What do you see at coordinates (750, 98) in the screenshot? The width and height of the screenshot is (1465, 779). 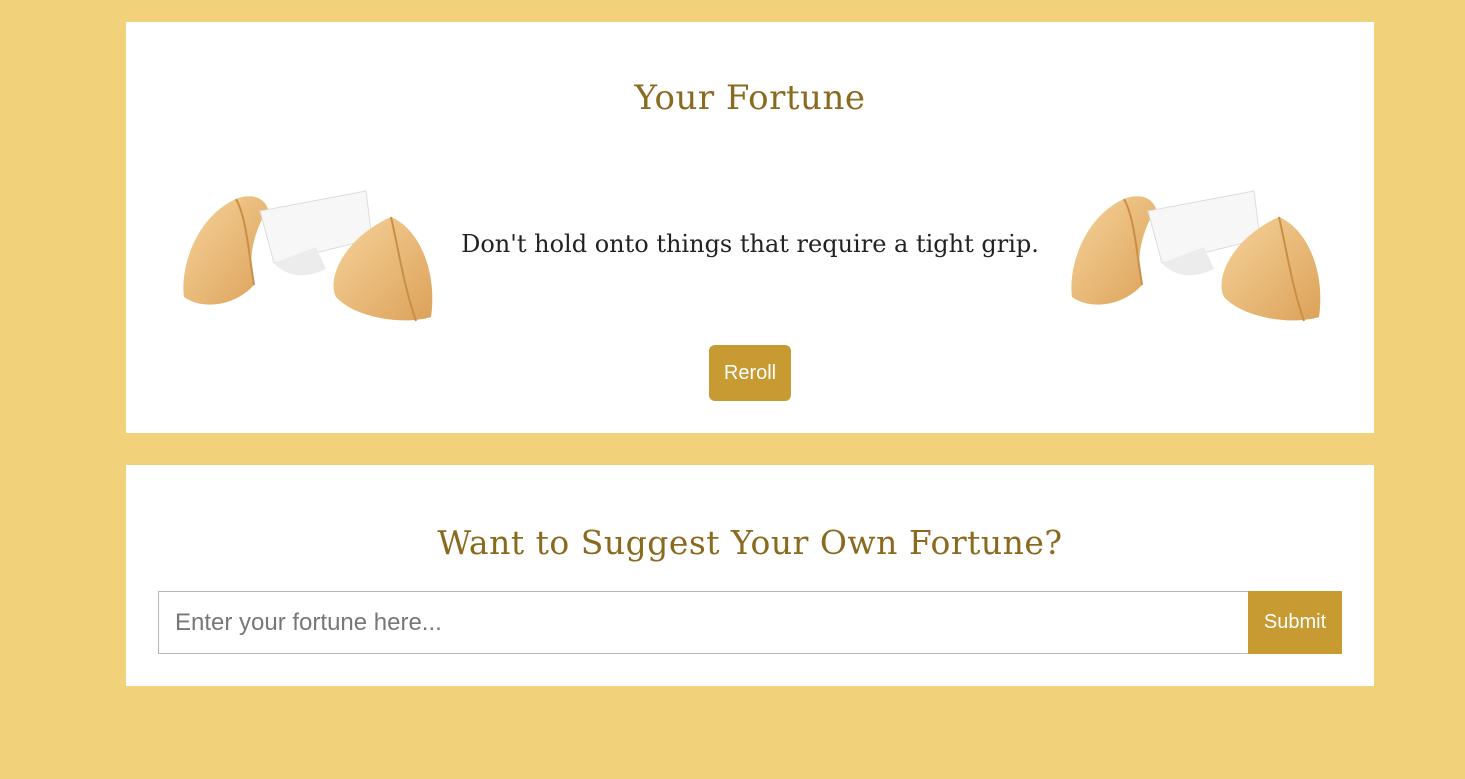 I see `fortune-title: Your Fortune` at bounding box center [750, 98].